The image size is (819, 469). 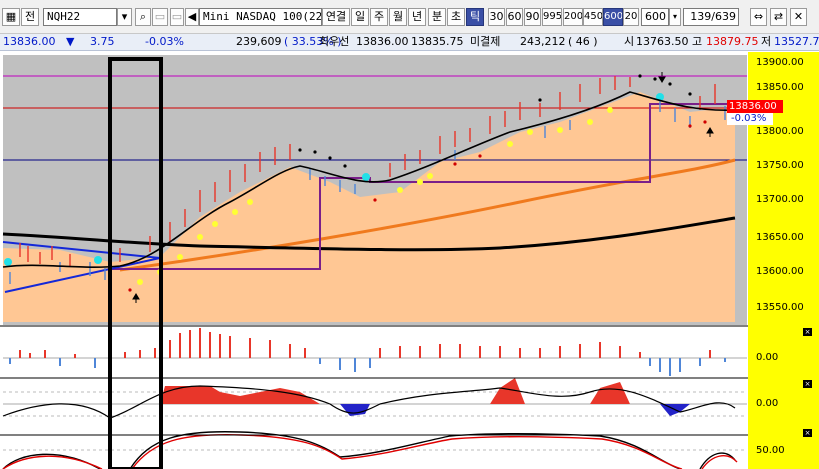 What do you see at coordinates (456, 17) in the screenshot?
I see `period-btn-second: 초` at bounding box center [456, 17].